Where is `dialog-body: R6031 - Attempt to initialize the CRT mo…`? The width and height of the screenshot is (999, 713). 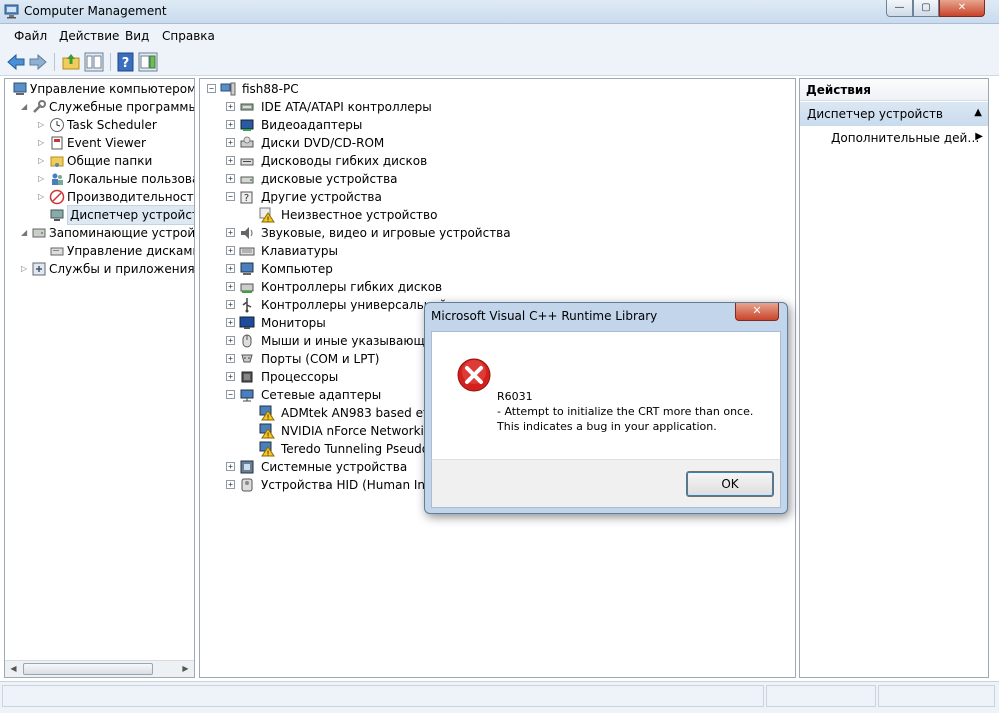
dialog-body: R6031 - Attempt to initialize the CRT mo… is located at coordinates (606, 395).